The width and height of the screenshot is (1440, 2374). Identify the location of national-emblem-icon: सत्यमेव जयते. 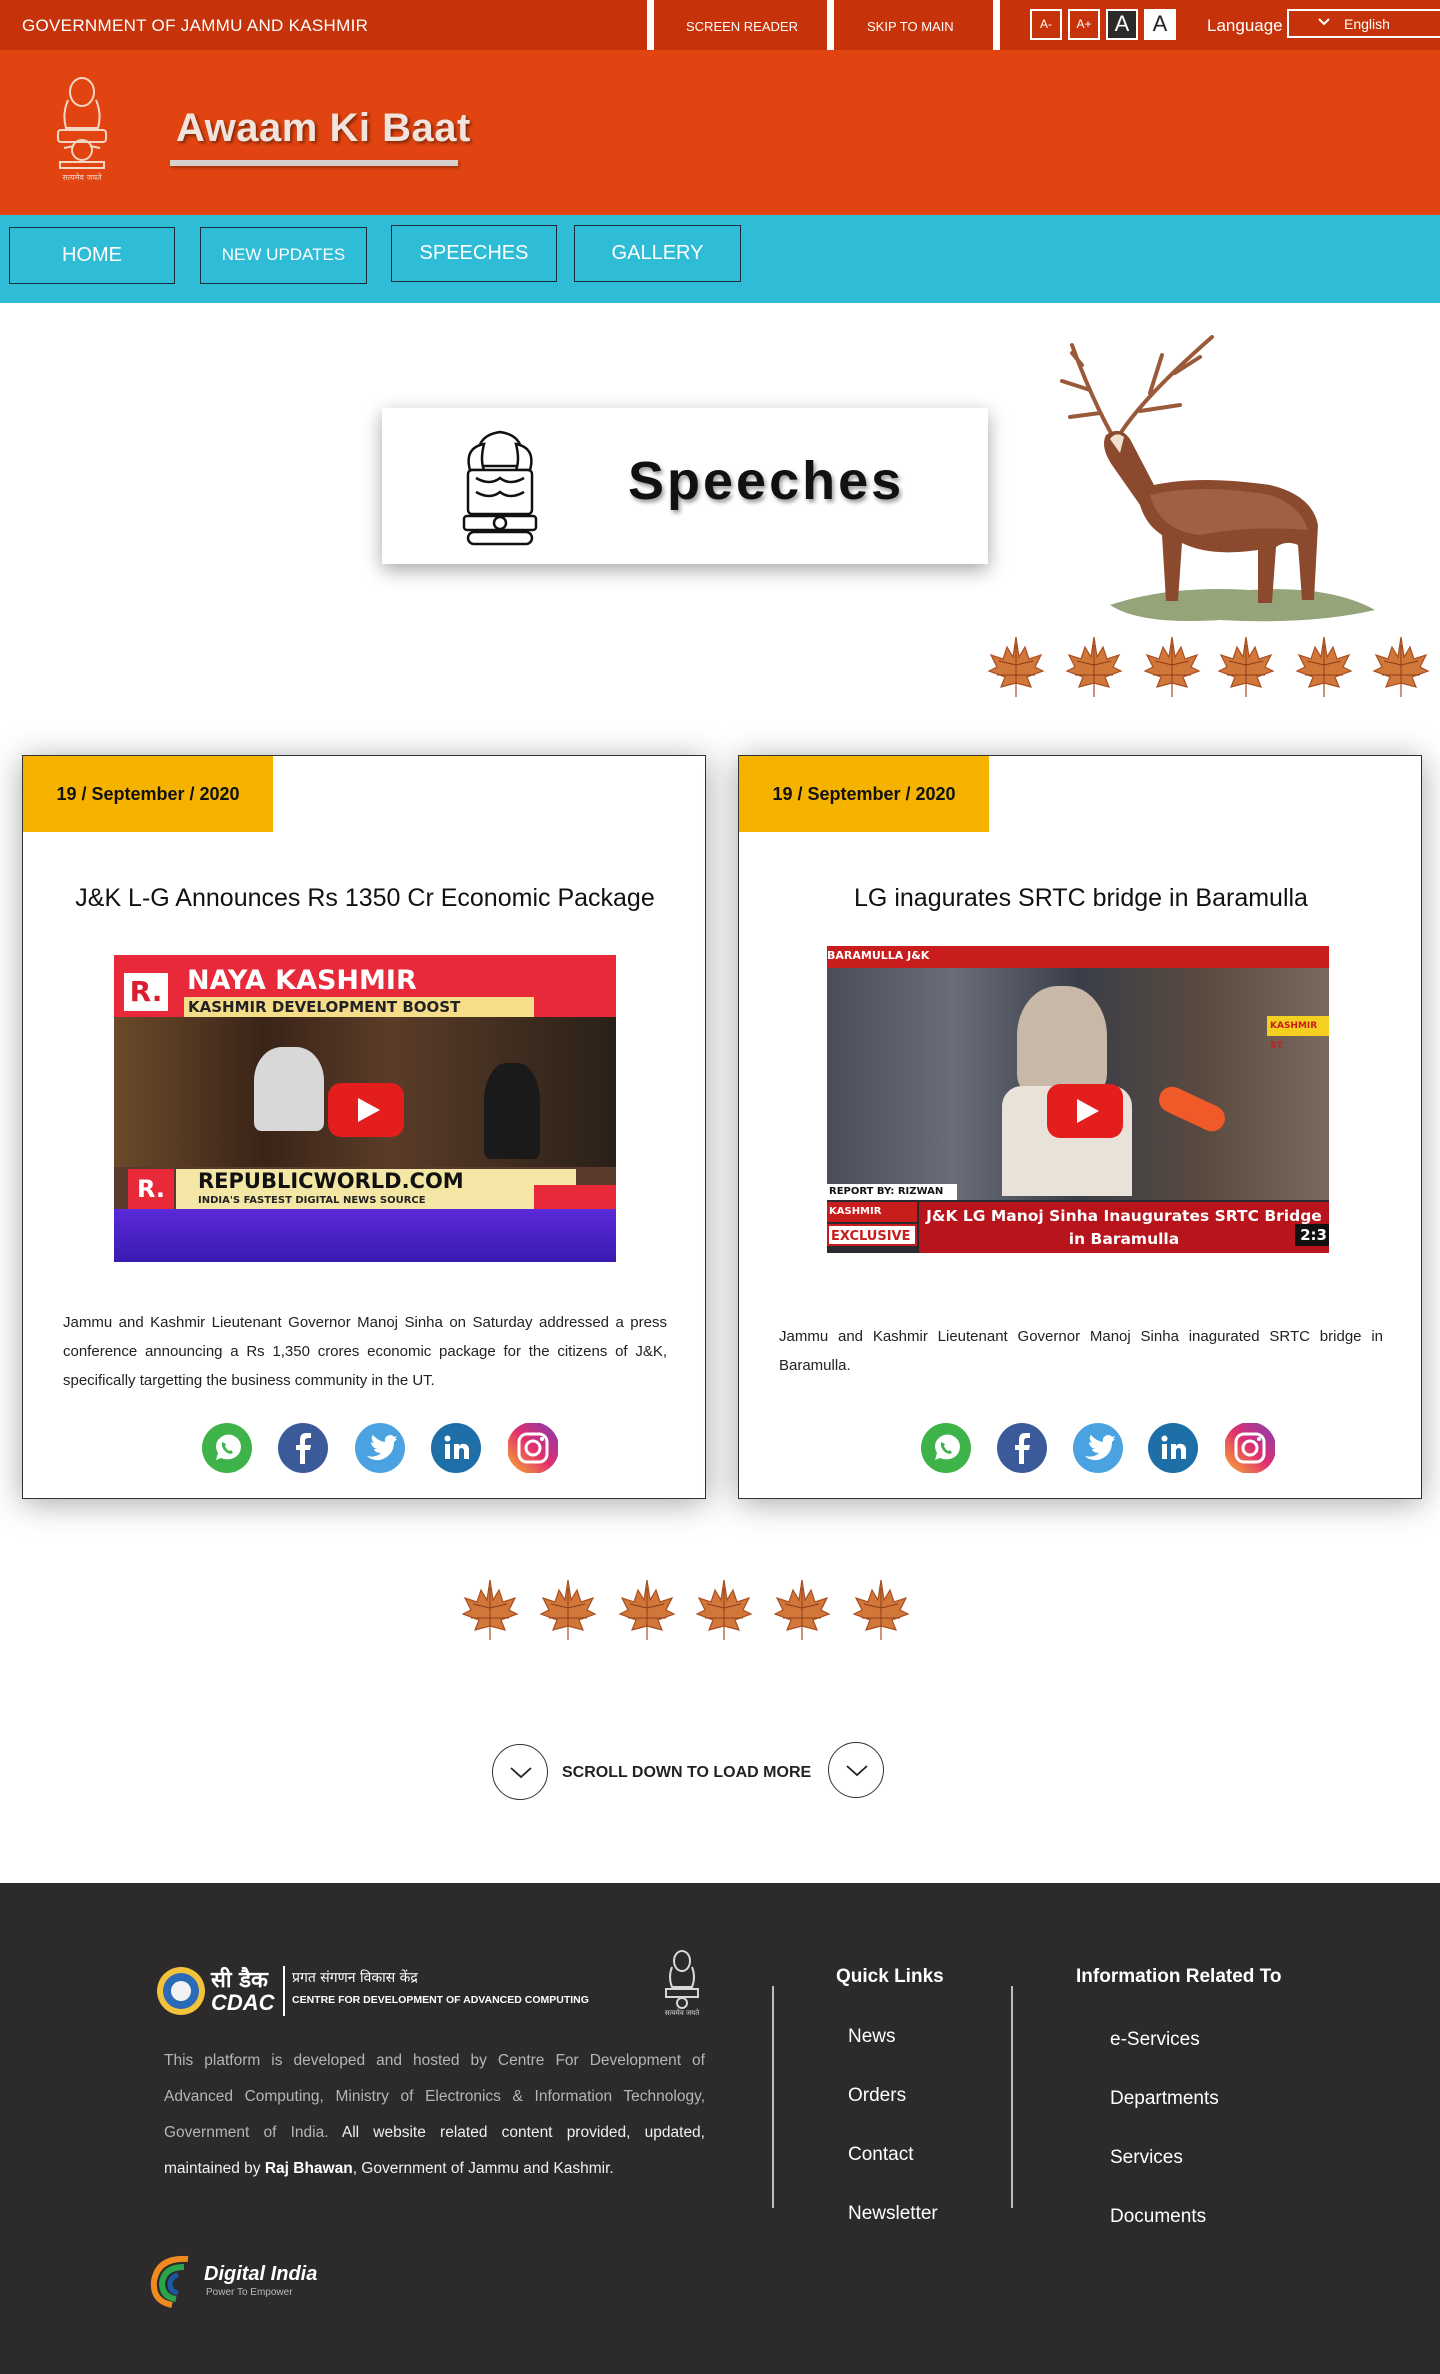
(82, 130).